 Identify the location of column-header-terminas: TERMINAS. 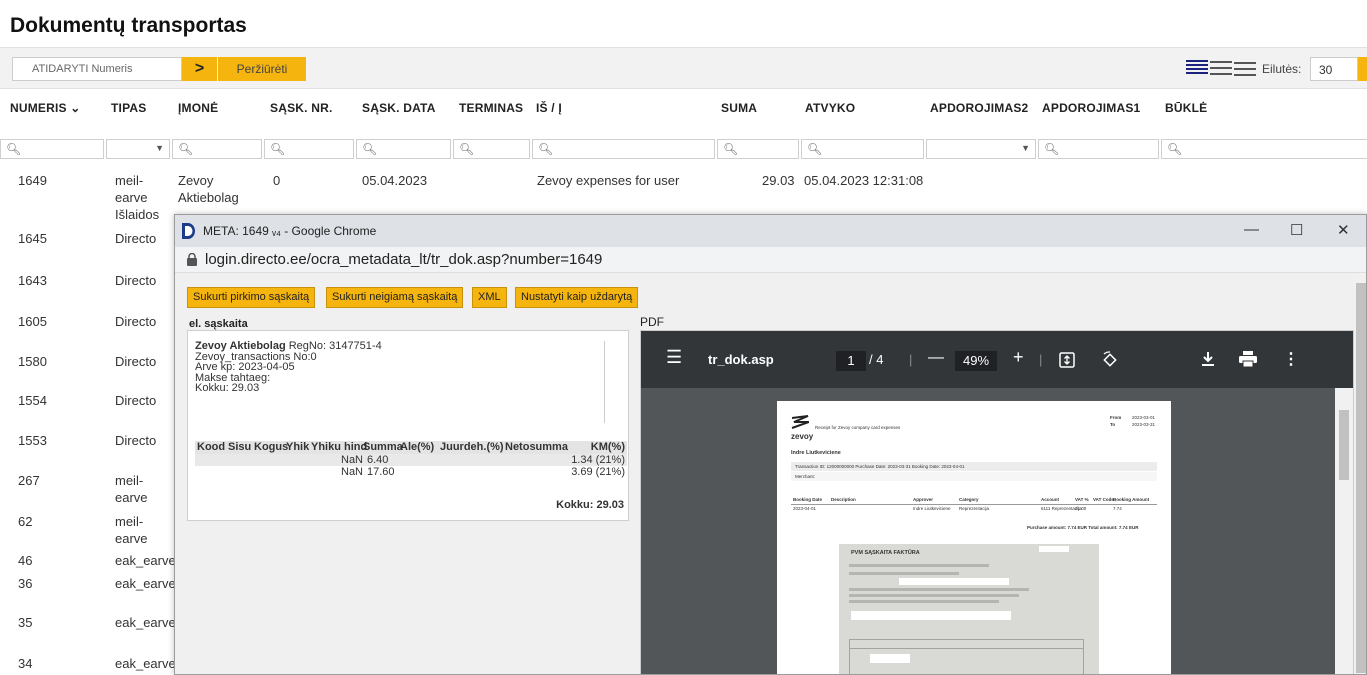
(491, 108).